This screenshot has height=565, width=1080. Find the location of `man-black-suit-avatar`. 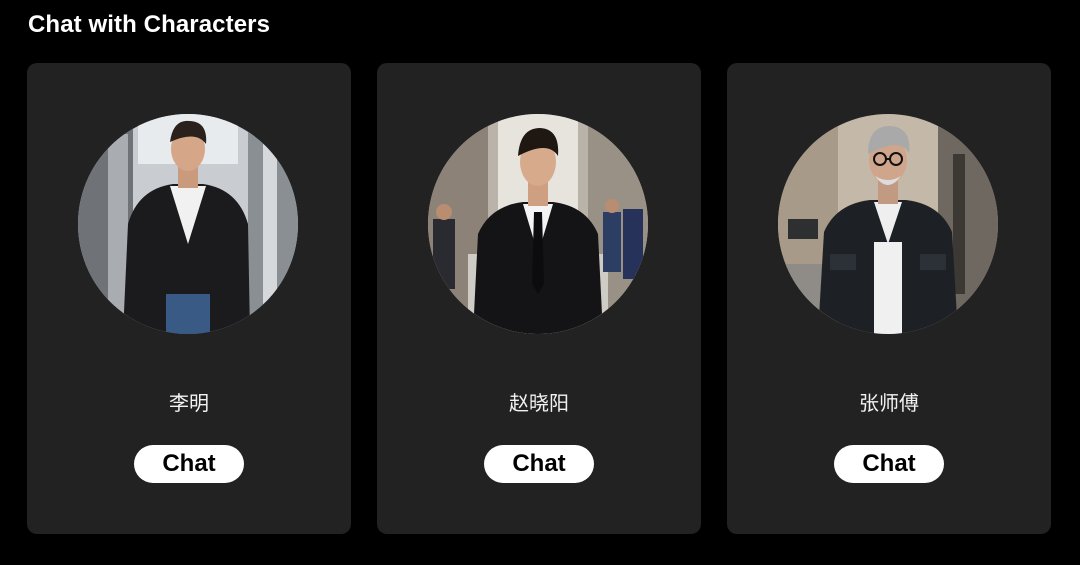

man-black-suit-avatar is located at coordinates (538, 224).